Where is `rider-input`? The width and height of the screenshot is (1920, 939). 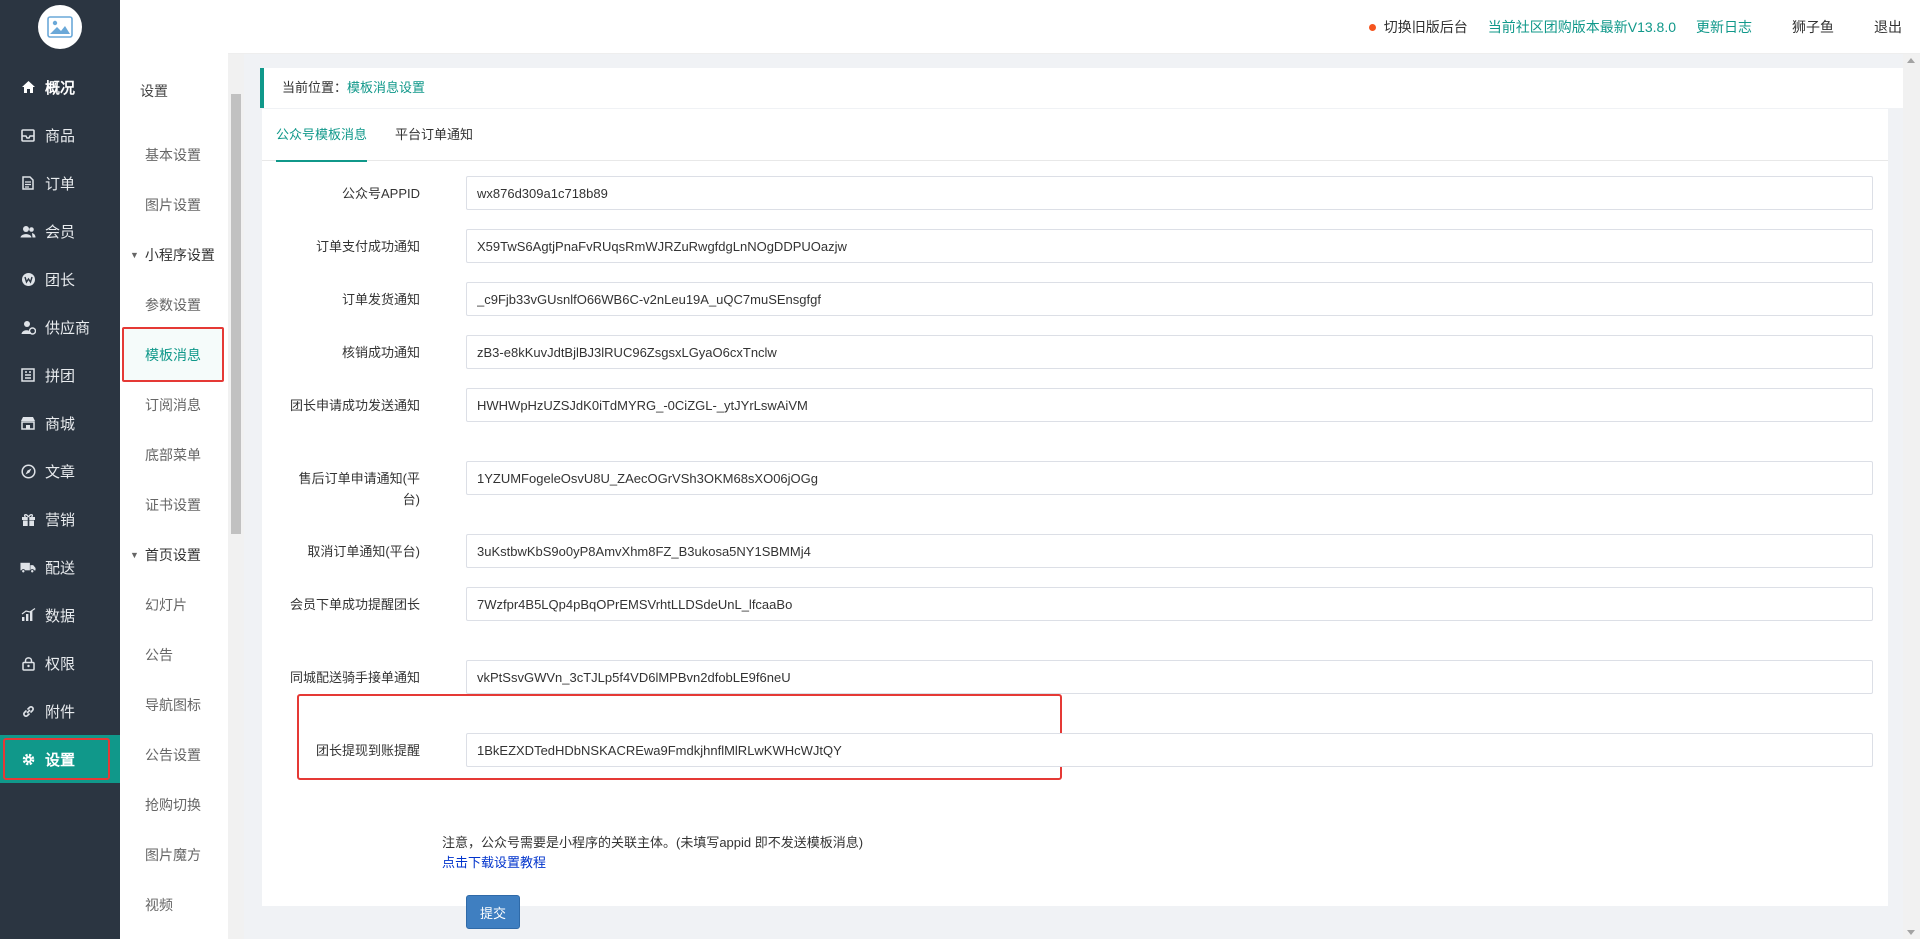
rider-input is located at coordinates (1169, 677).